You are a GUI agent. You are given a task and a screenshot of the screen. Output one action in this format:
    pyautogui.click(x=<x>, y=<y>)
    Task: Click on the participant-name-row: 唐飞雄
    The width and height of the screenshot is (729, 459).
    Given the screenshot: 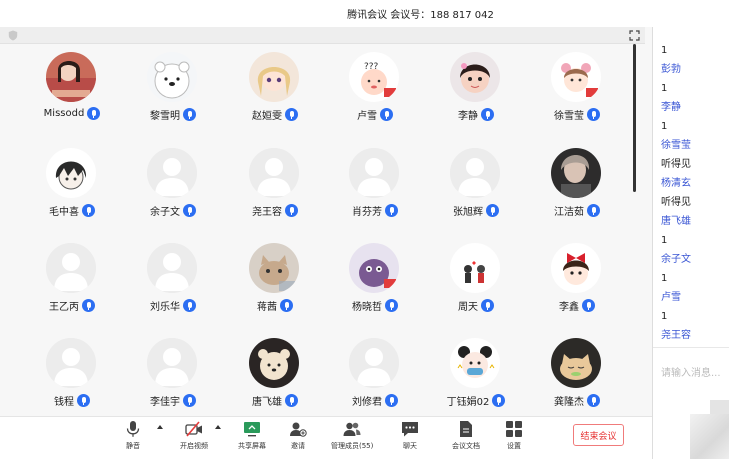 What is the action you would take?
    pyautogui.click(x=275, y=400)
    